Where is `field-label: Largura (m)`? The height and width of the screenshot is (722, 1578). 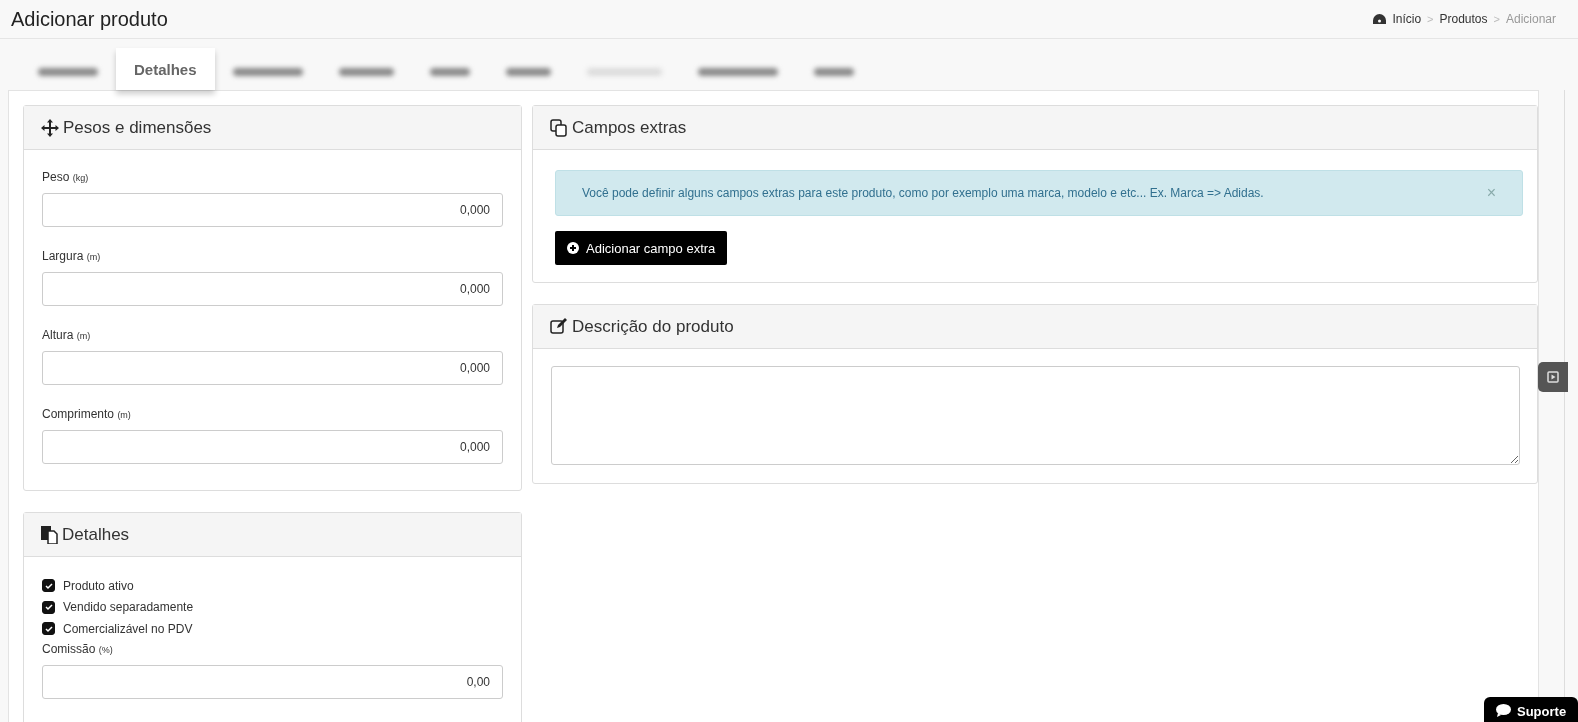
field-label: Largura (m) is located at coordinates (72, 256).